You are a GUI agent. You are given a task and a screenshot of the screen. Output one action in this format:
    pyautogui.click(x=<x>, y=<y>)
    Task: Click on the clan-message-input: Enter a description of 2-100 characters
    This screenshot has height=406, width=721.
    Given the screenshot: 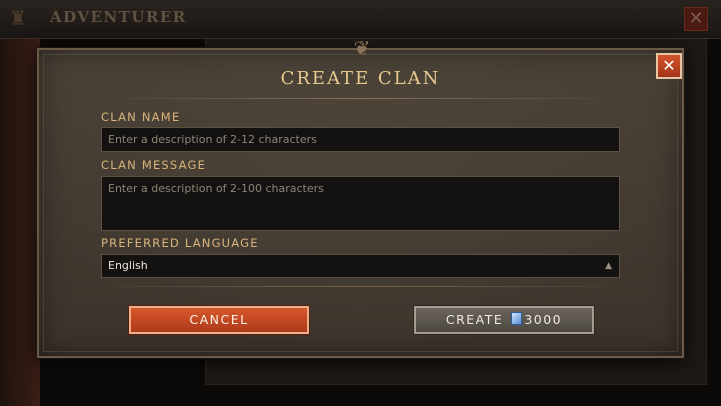 What is the action you would take?
    pyautogui.click(x=360, y=203)
    